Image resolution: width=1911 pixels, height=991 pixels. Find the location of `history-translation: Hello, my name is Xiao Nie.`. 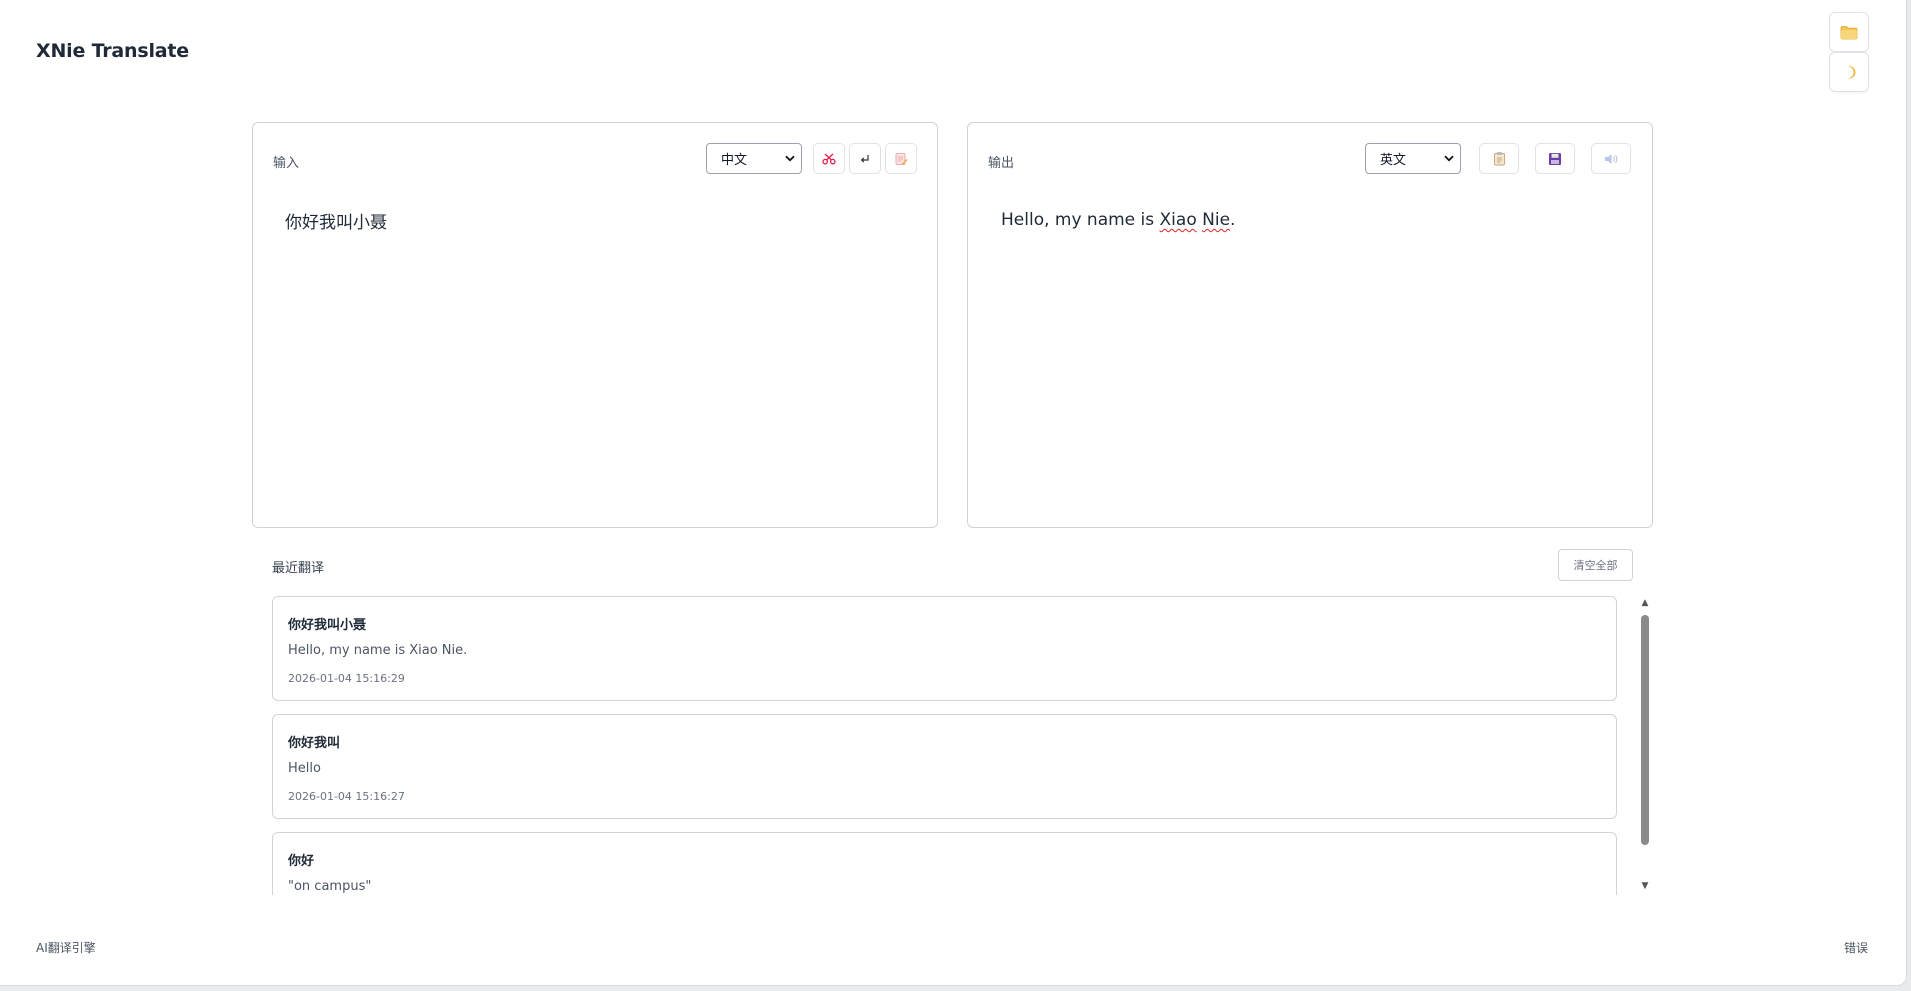

history-translation: Hello, my name is Xiao Nie. is located at coordinates (378, 650).